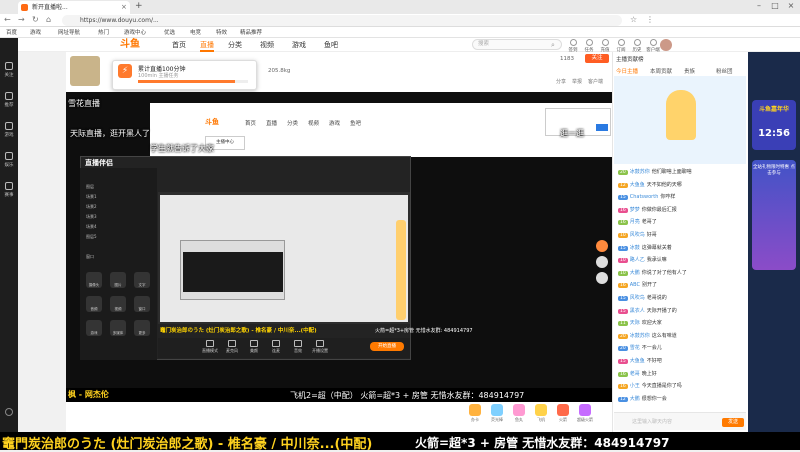 The width and height of the screenshot is (800, 452). What do you see at coordinates (235, 45) in the screenshot?
I see `nav-category: 分类` at bounding box center [235, 45].